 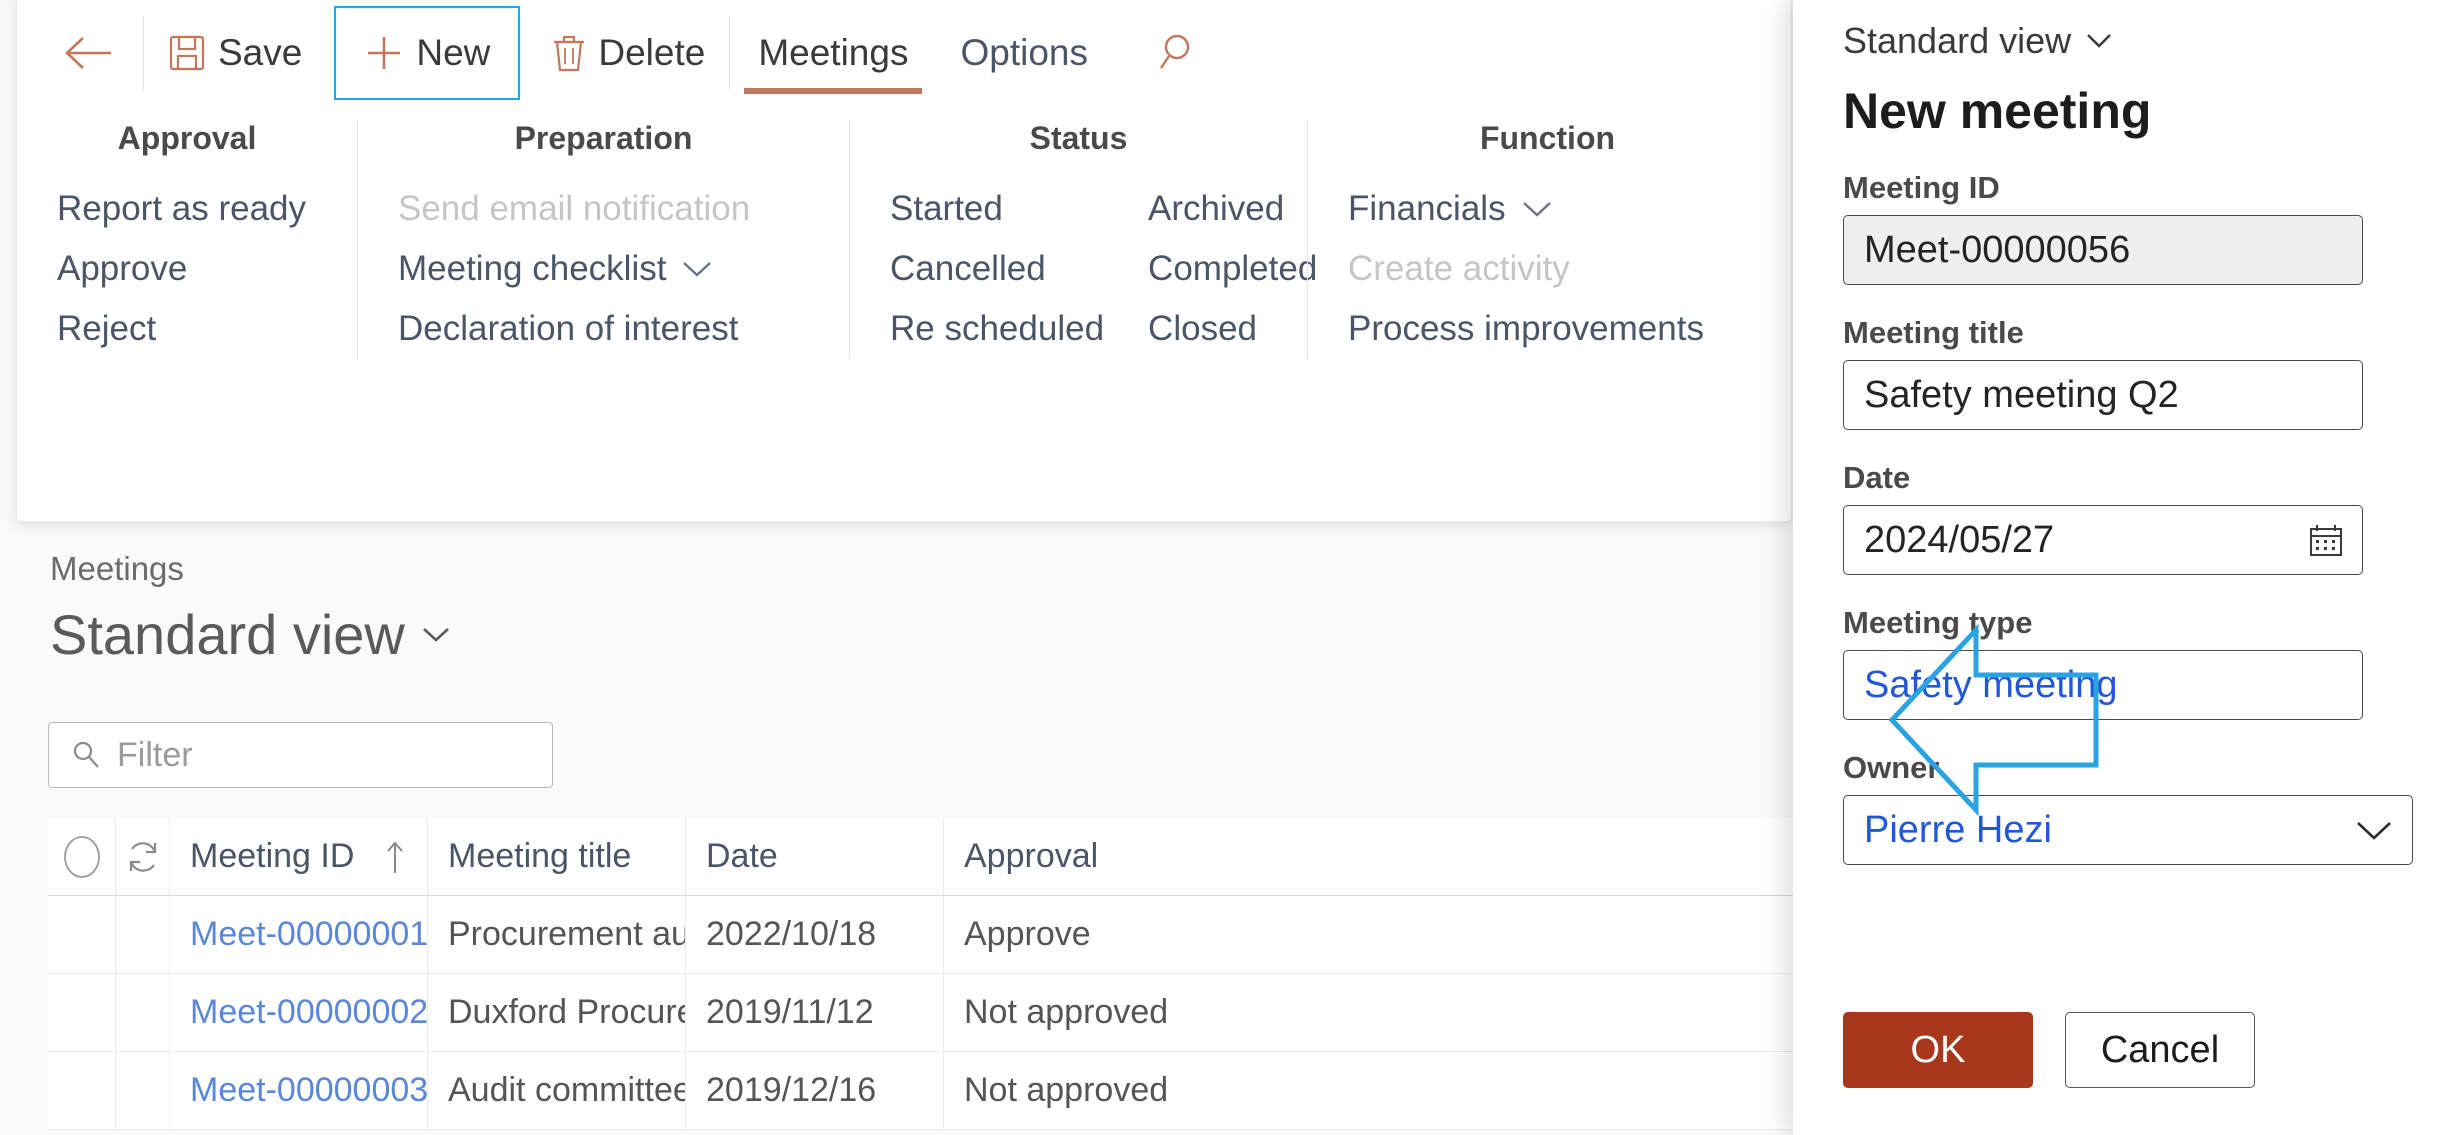 I want to click on ribbon-item-declaration-of-interest: Declaration of interest, so click(x=574, y=329).